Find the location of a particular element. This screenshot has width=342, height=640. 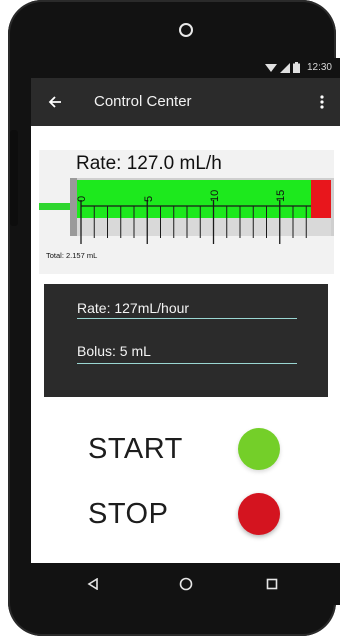

settings-panel: Rate: 127mL/hour Bolus: 5 mL is located at coordinates (186, 340).